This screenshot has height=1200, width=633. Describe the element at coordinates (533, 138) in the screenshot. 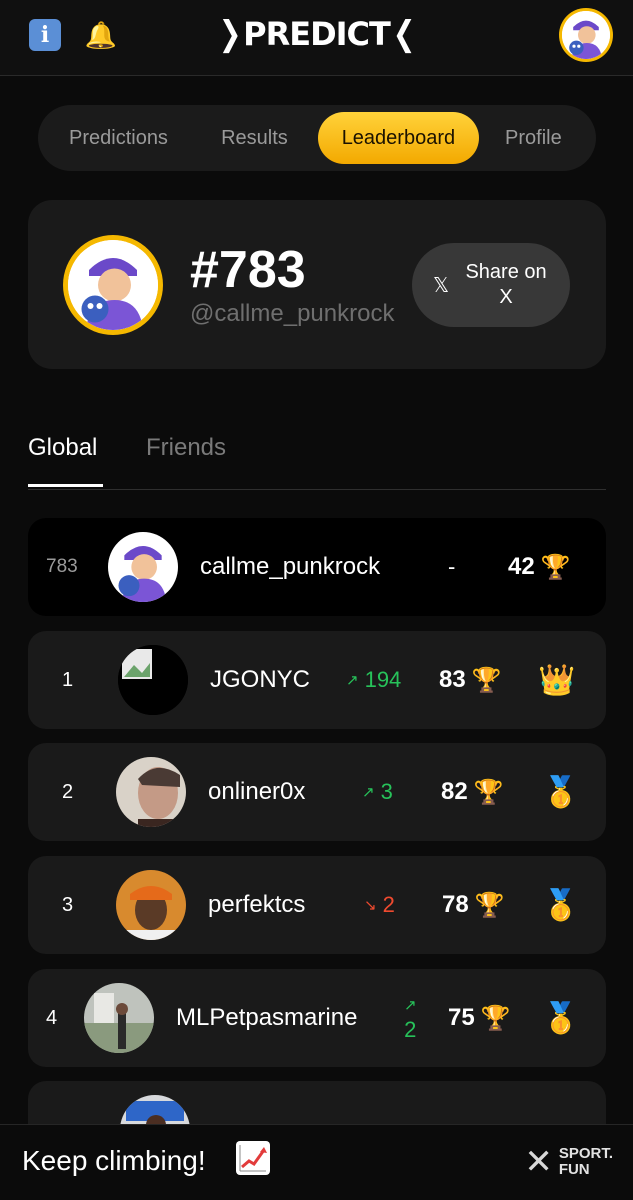

I see `tab-profile: Profile` at that location.